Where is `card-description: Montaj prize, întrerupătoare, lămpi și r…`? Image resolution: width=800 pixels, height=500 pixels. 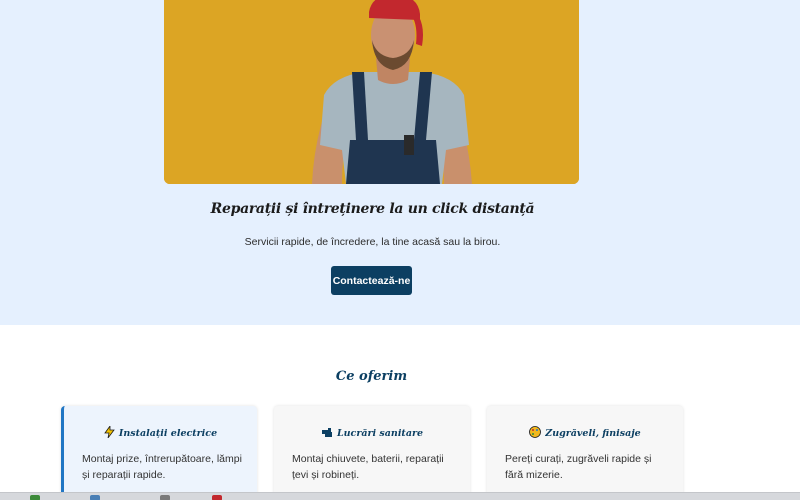
card-description: Montaj prize, întrerupătoare, lămpi și r… is located at coordinates (162, 467).